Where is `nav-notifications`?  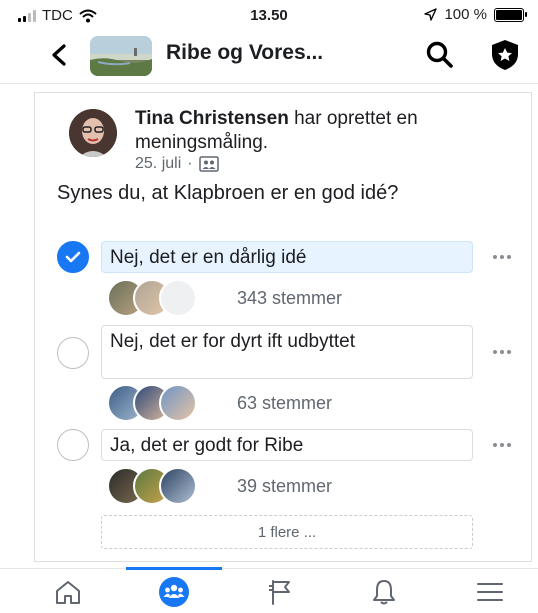 nav-notifications is located at coordinates (384, 592).